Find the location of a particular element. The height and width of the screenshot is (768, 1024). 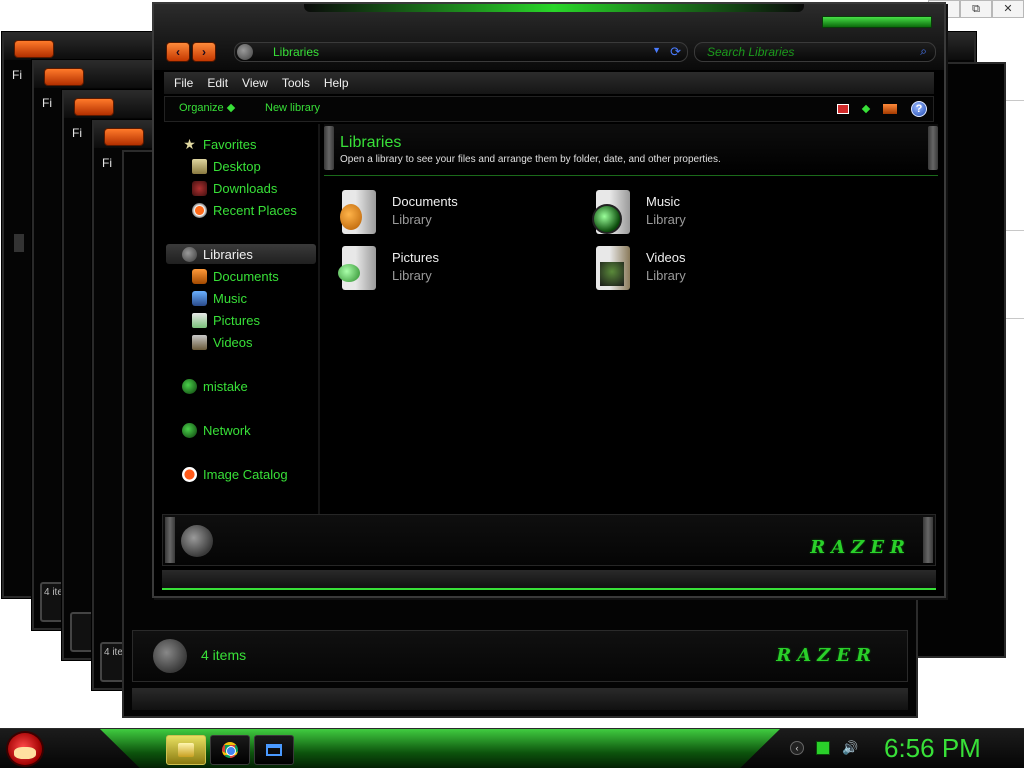

nav-videos: Videos is located at coordinates (222, 342).